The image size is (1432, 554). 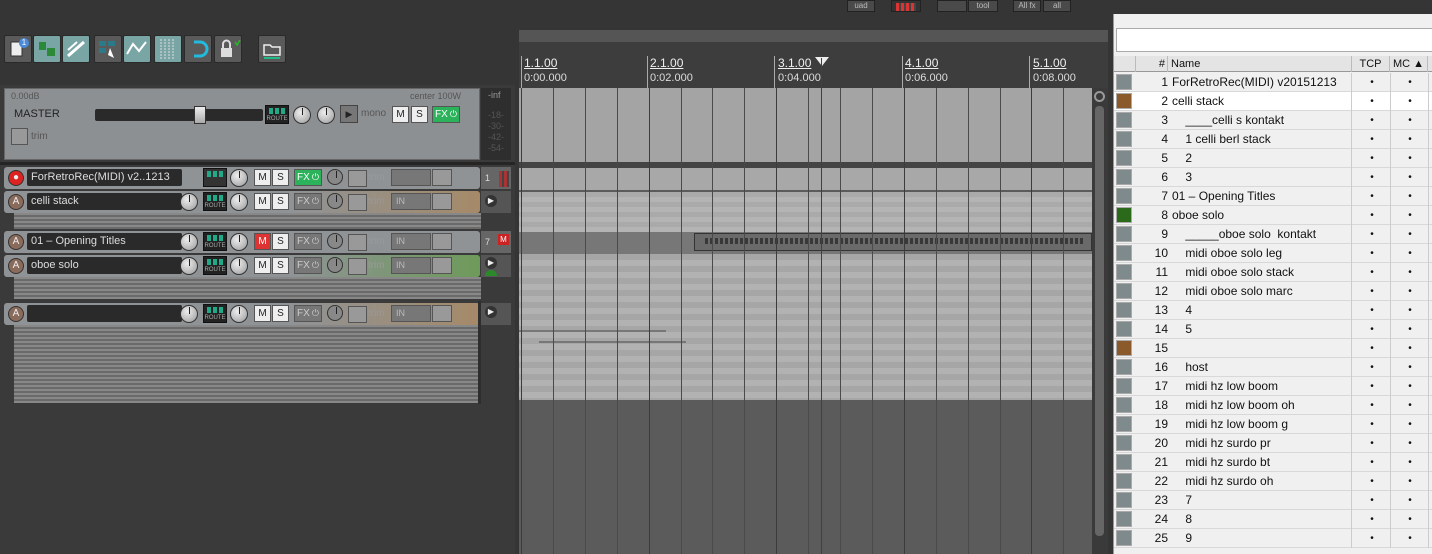 I want to click on edit-cursor, so click(x=821, y=306).